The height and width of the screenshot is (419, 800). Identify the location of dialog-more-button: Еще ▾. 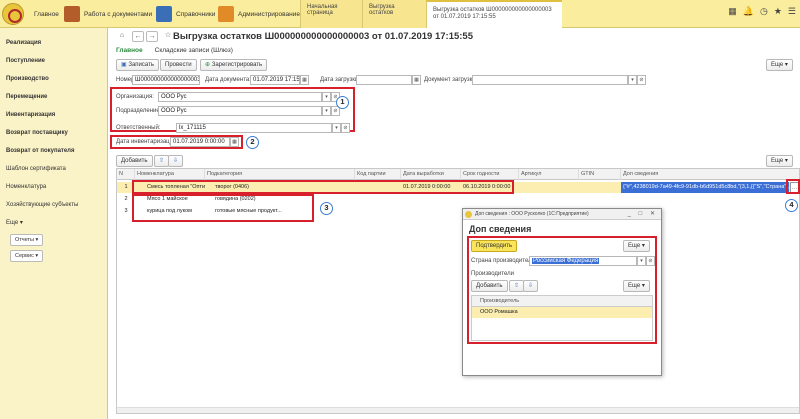
(636, 246).